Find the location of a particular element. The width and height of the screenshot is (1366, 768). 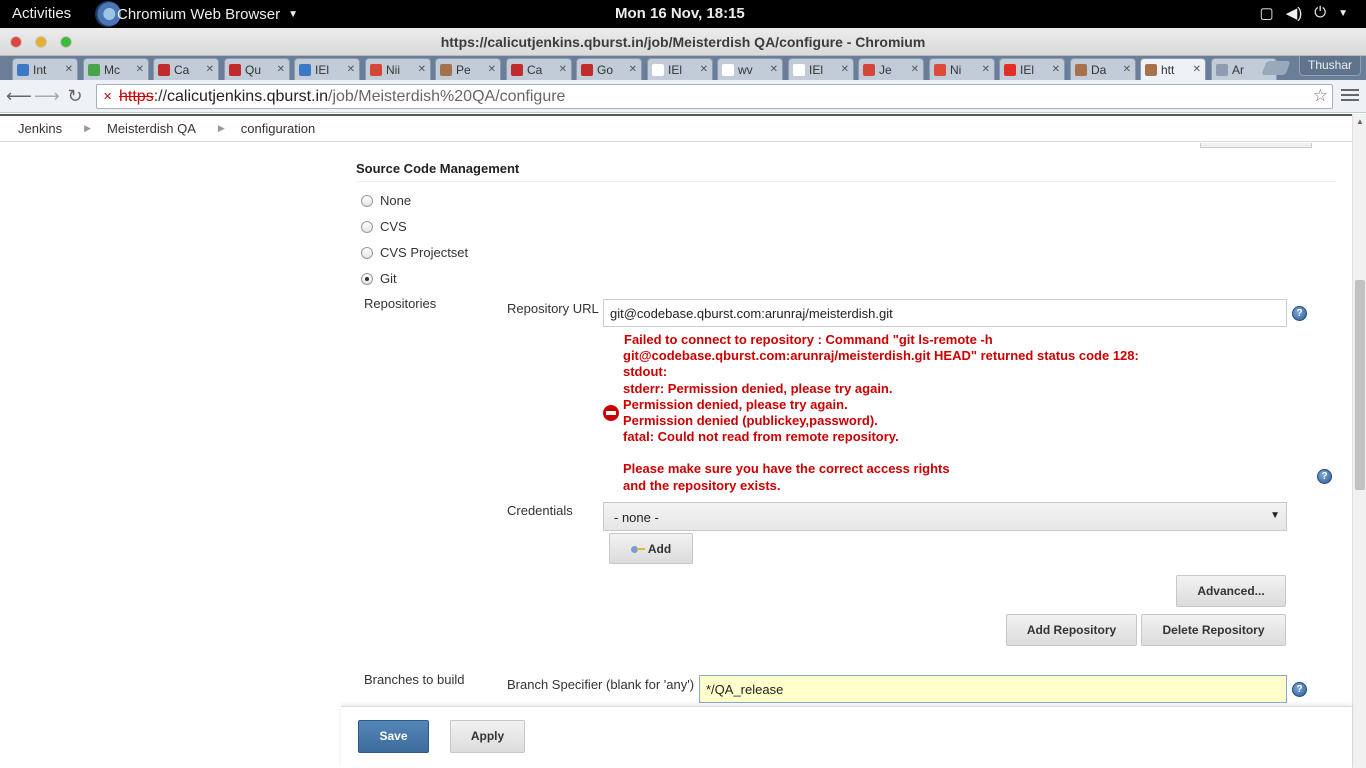

tab-label: Go is located at coordinates (605, 69).